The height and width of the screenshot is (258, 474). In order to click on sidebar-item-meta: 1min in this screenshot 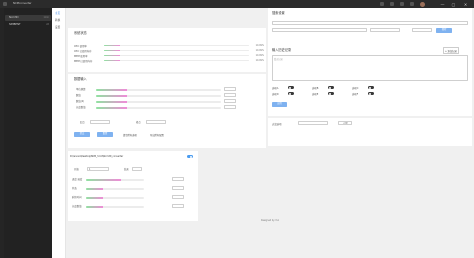, I will do `click(46, 17)`.